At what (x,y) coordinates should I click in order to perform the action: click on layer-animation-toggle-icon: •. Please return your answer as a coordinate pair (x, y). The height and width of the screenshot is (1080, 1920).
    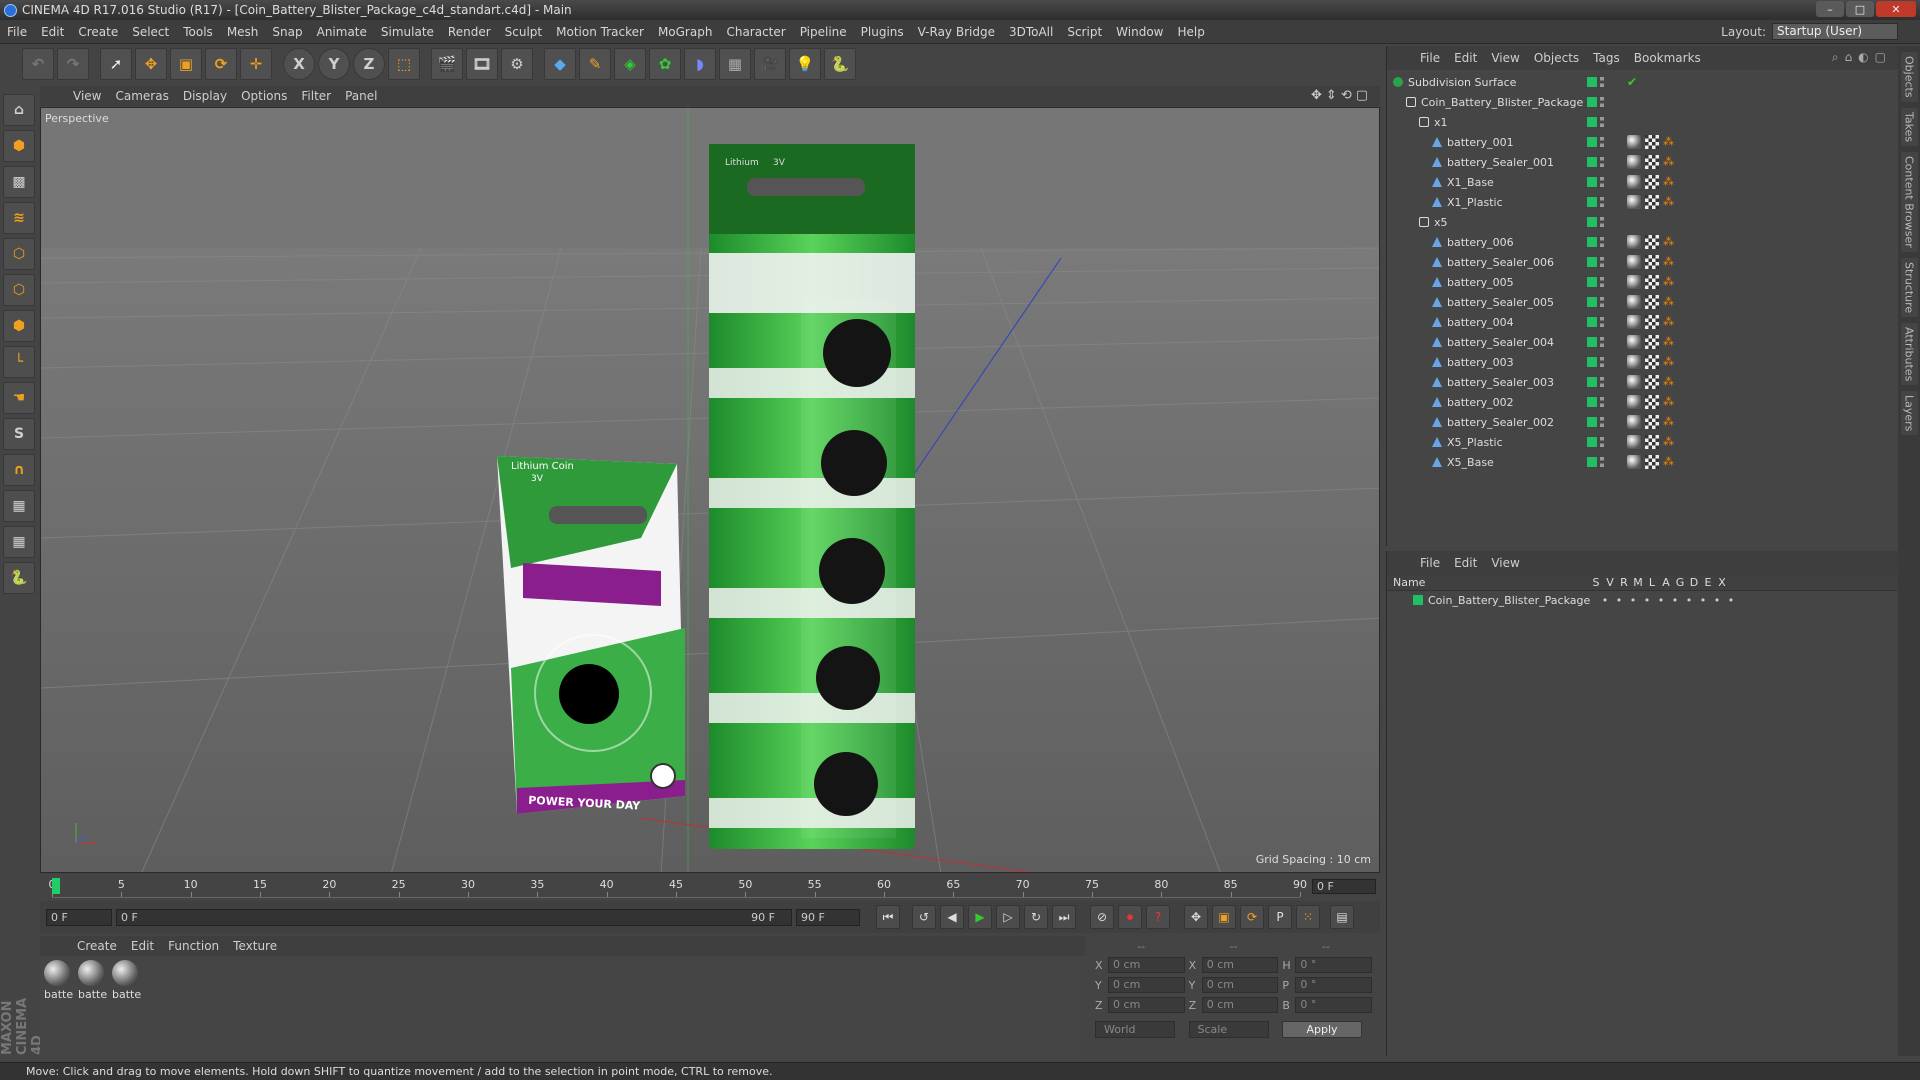
    Looking at the image, I should click on (1675, 600).